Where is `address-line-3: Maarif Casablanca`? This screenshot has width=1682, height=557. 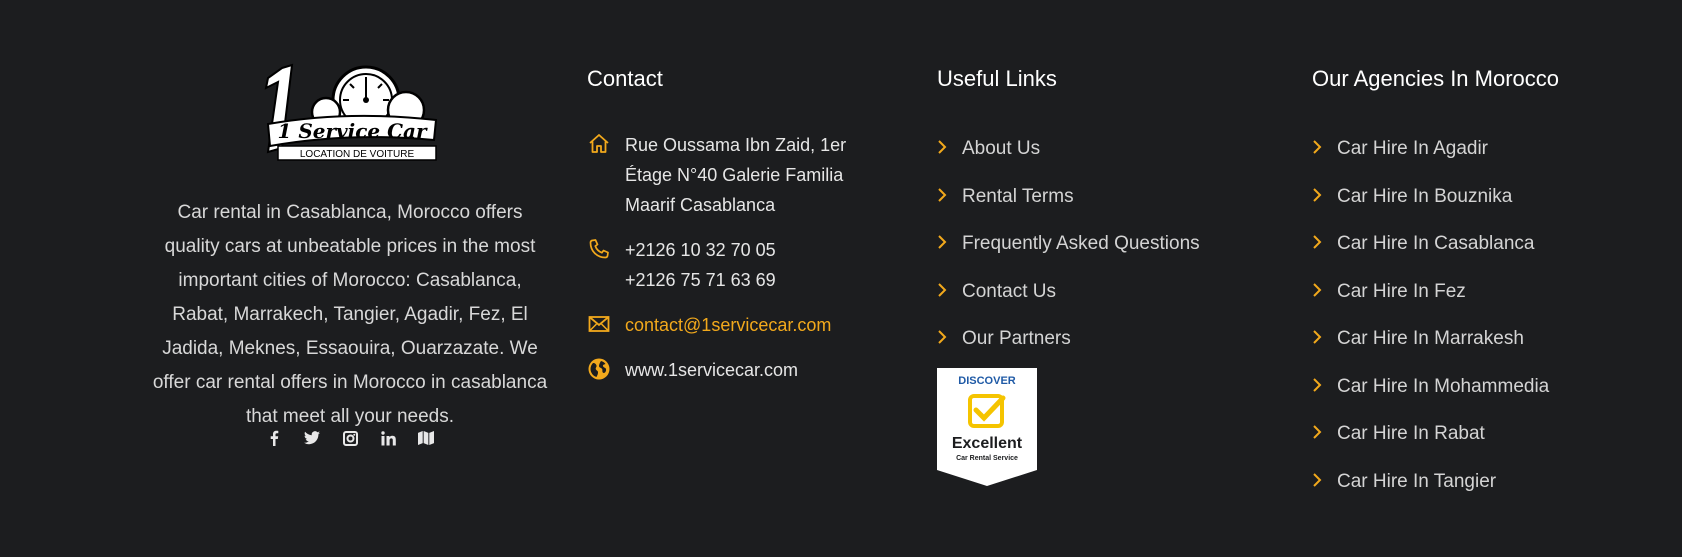
address-line-3: Maarif Casablanca is located at coordinates (700, 205).